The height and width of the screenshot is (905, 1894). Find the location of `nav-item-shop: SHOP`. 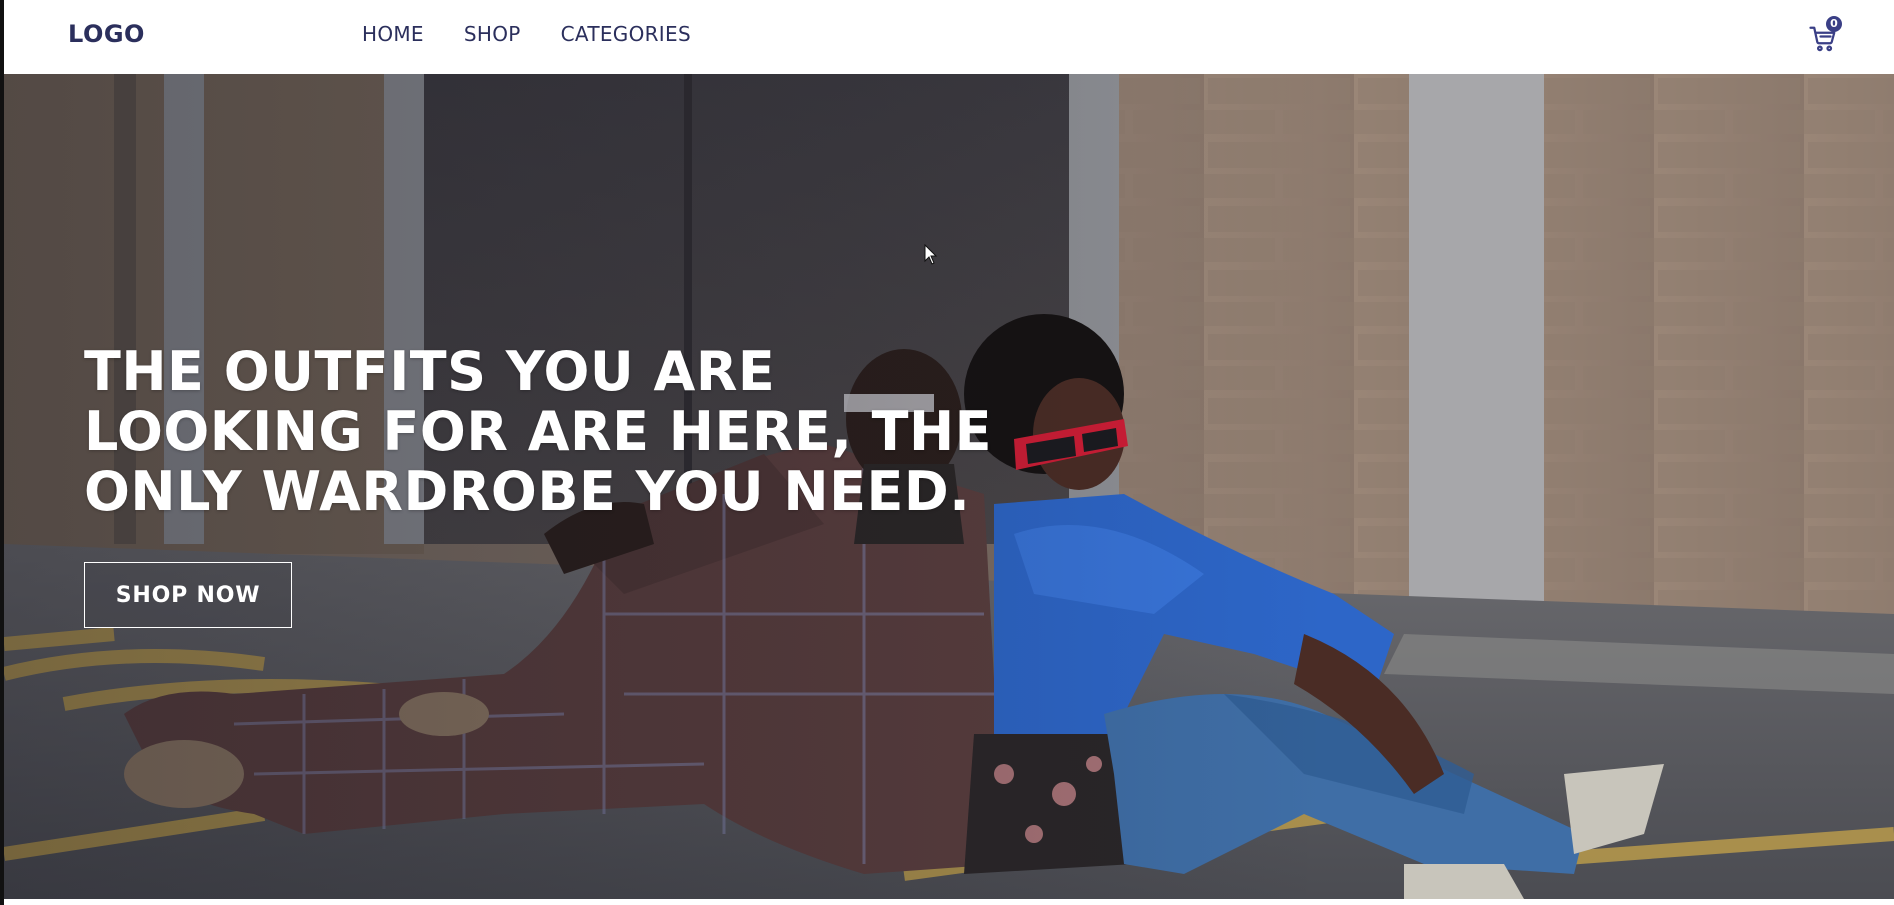

nav-item-shop: SHOP is located at coordinates (492, 34).